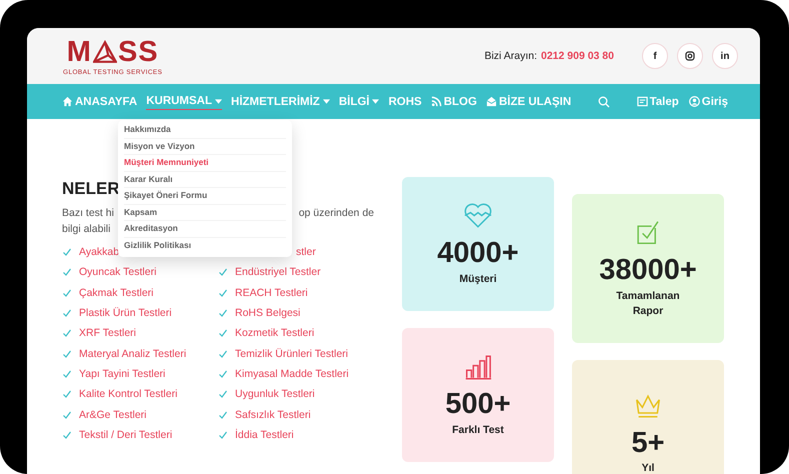  I want to click on instagram-icon, so click(690, 56).